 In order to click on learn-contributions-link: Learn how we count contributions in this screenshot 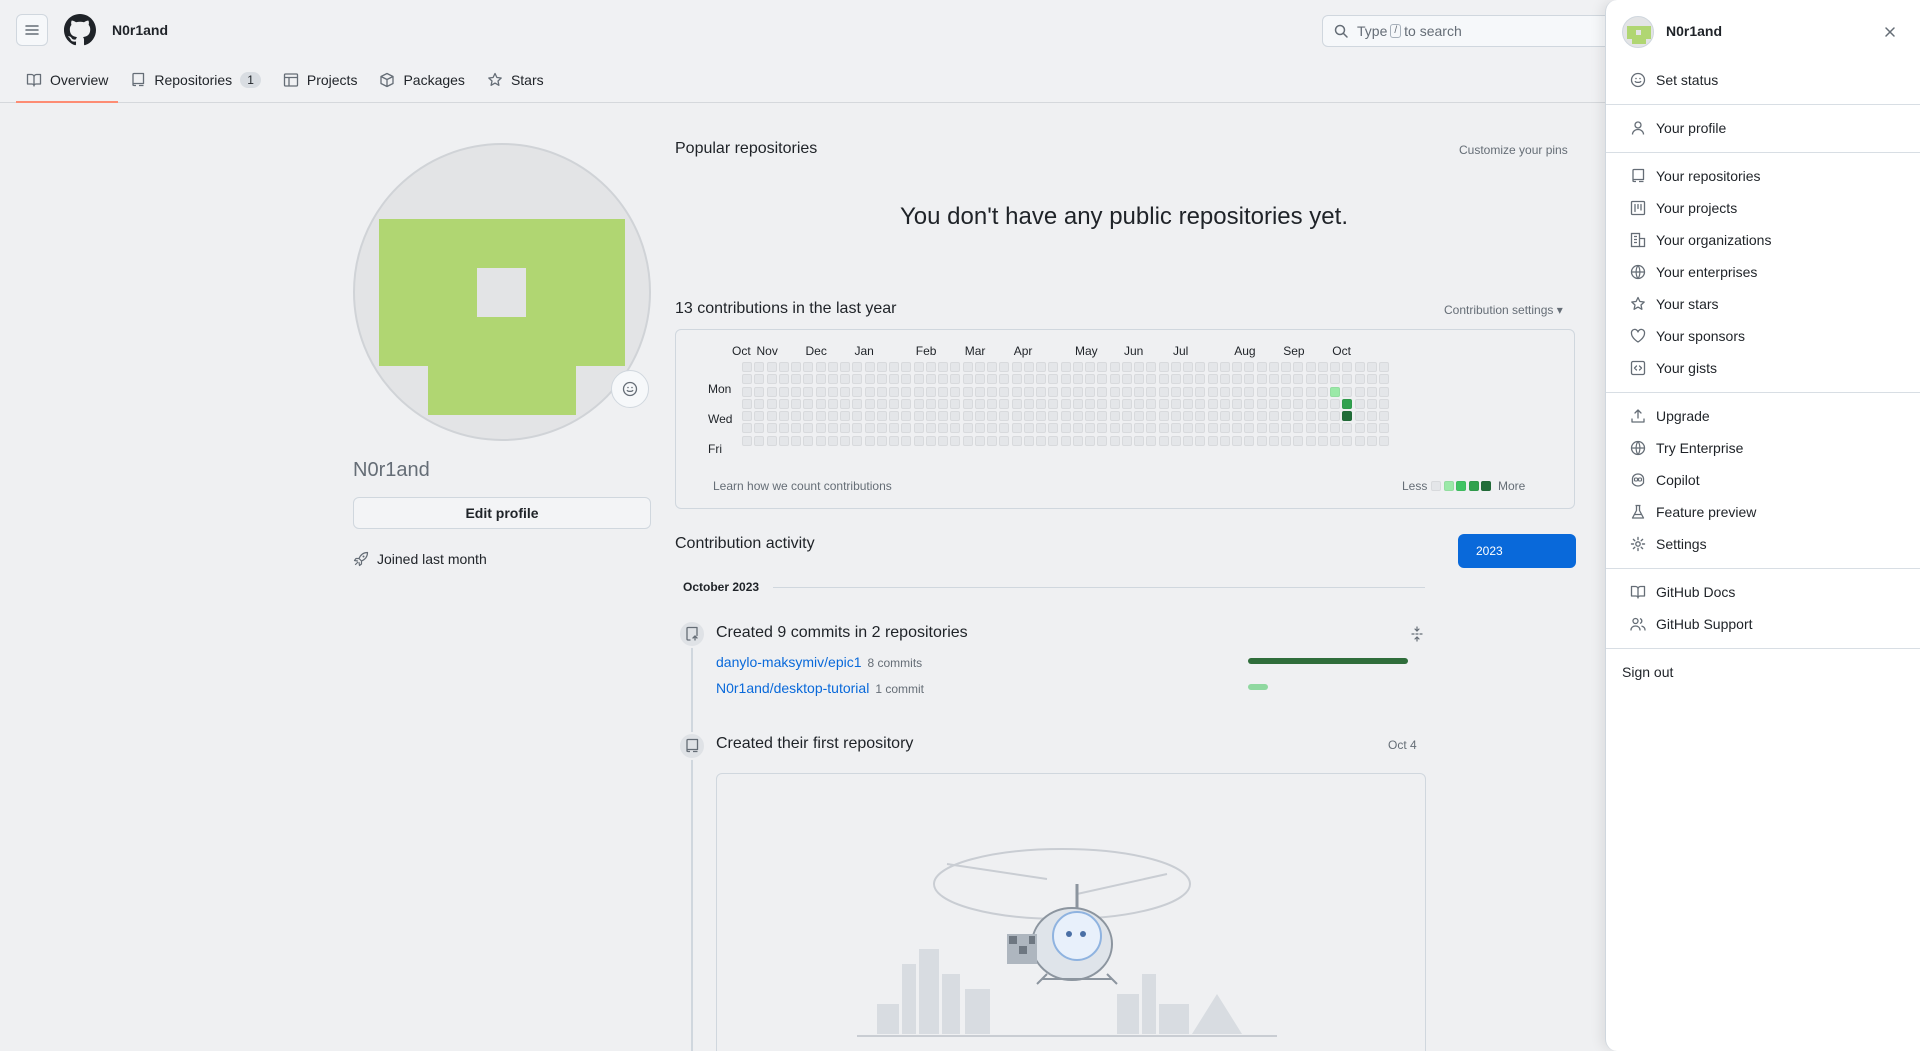, I will do `click(802, 486)`.